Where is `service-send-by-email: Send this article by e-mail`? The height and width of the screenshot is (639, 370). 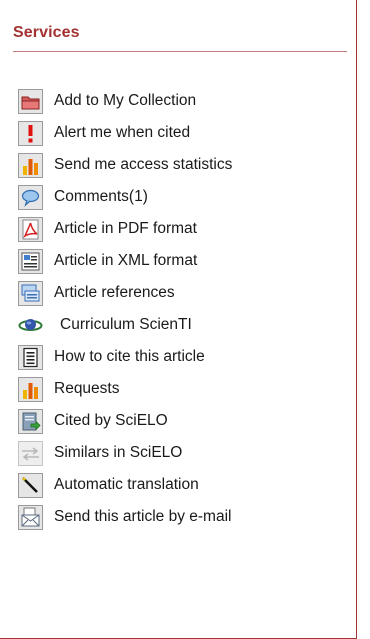
service-send-by-email: Send this article by e-mail is located at coordinates (183, 517).